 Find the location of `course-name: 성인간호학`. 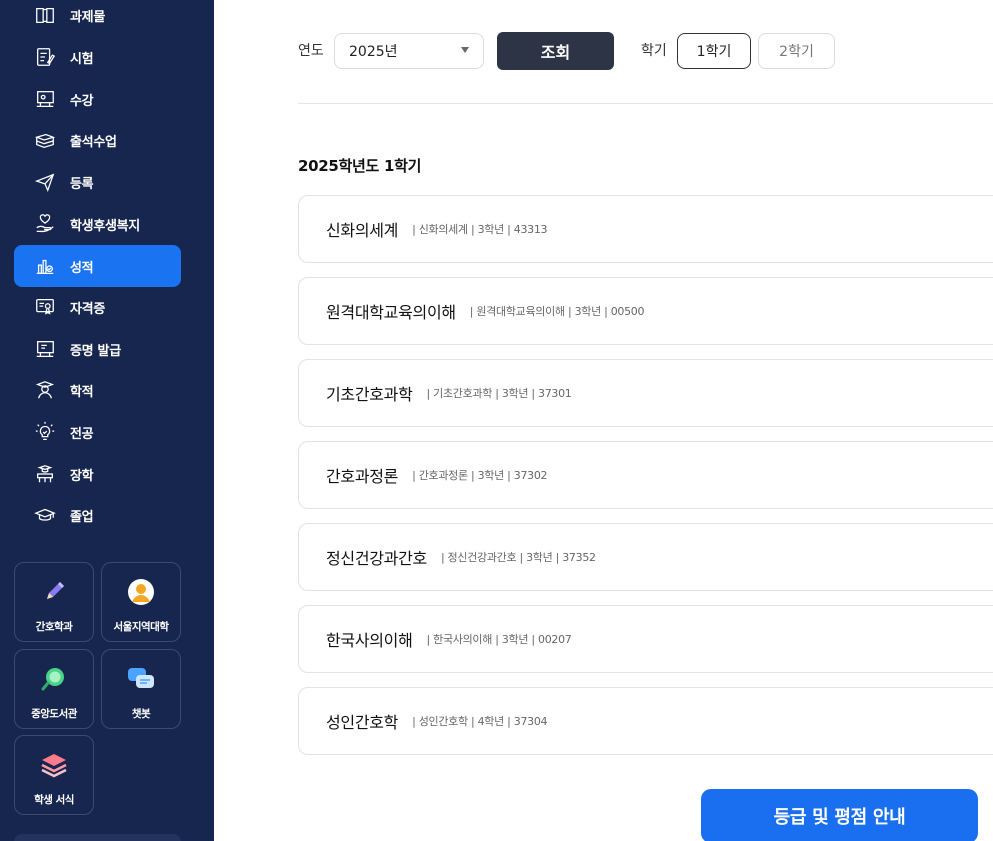

course-name: 성인간호학 is located at coordinates (362, 722).